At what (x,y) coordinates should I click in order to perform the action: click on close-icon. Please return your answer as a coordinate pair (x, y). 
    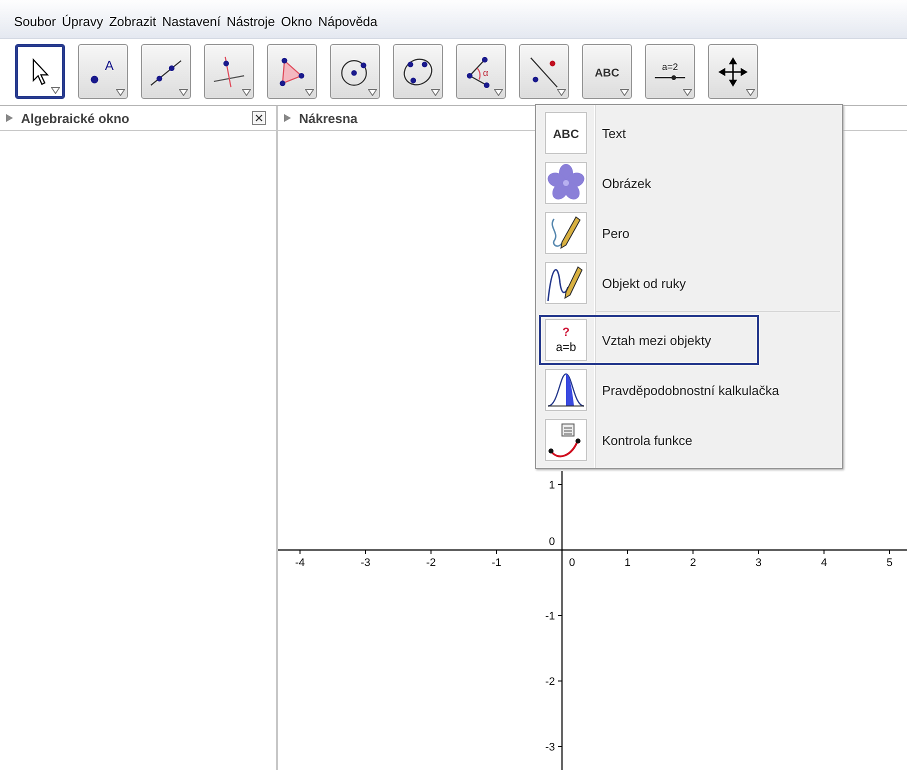
    Looking at the image, I should click on (259, 118).